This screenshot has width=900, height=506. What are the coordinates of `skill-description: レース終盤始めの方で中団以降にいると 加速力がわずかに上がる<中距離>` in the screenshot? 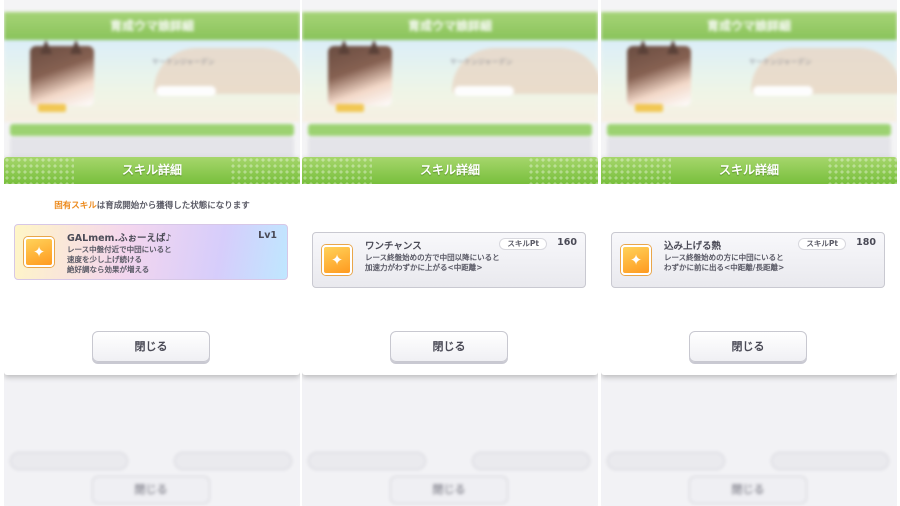 It's located at (432, 262).